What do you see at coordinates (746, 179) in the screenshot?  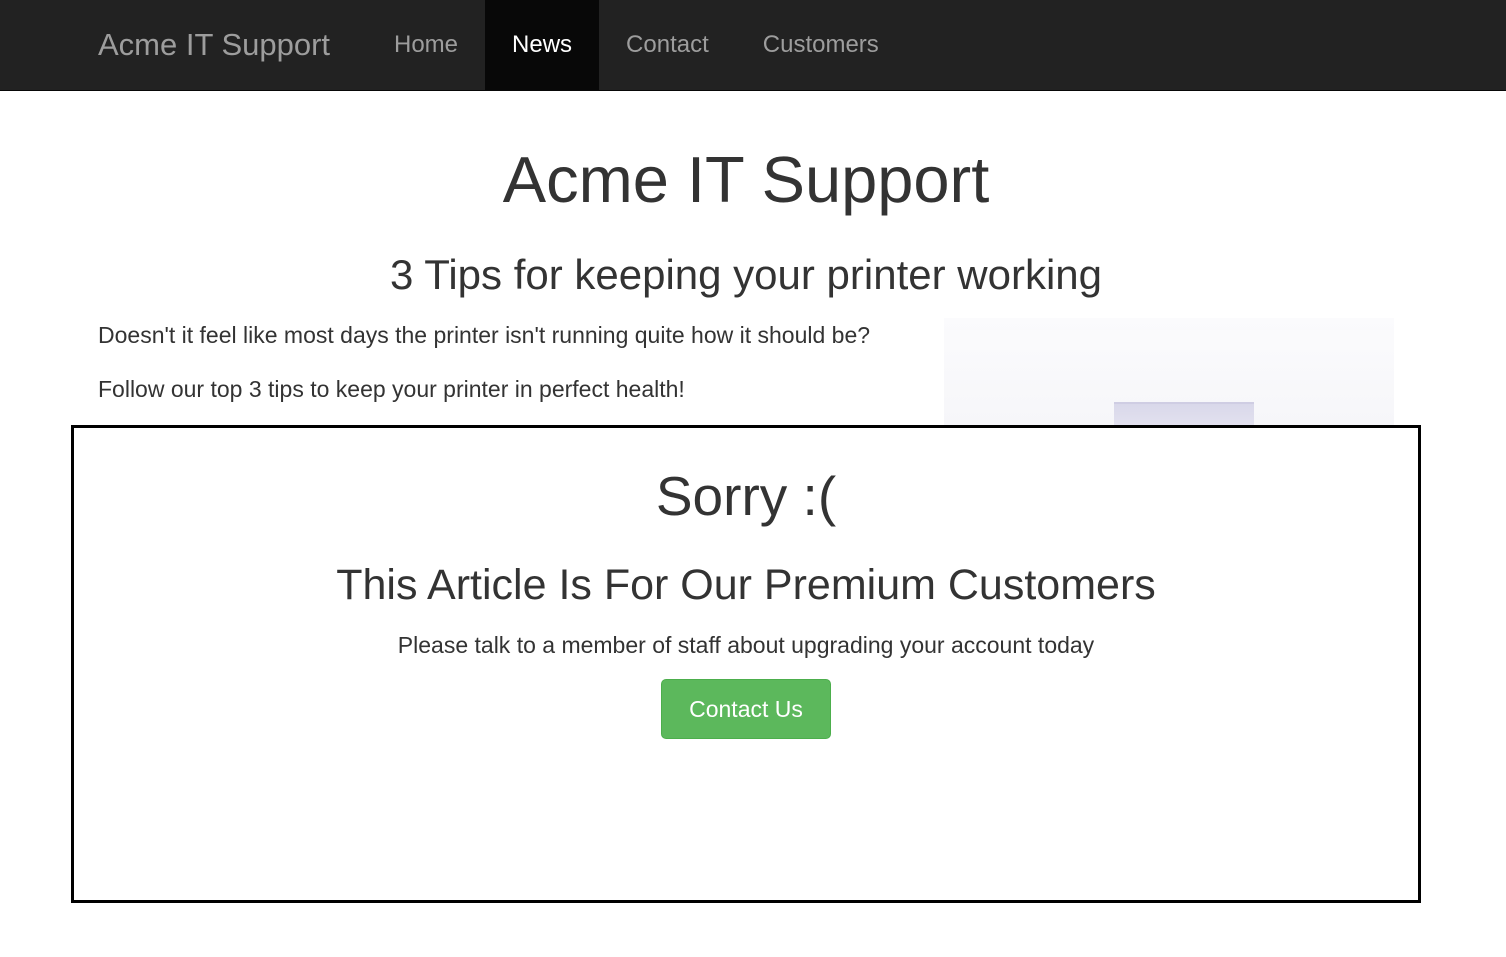 I see `site-title: Acme IT Support` at bounding box center [746, 179].